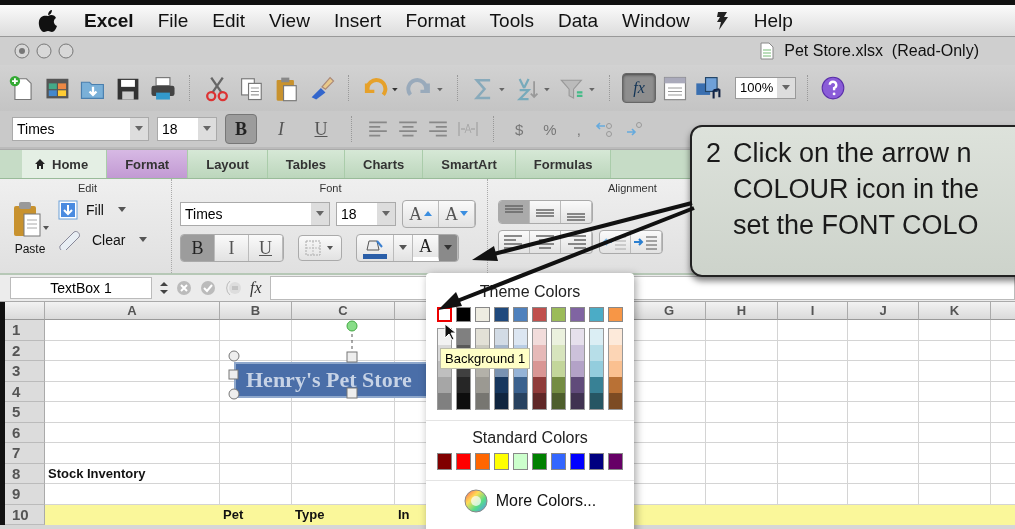 The image size is (1015, 529). I want to click on menu-item: Insert, so click(357, 20).